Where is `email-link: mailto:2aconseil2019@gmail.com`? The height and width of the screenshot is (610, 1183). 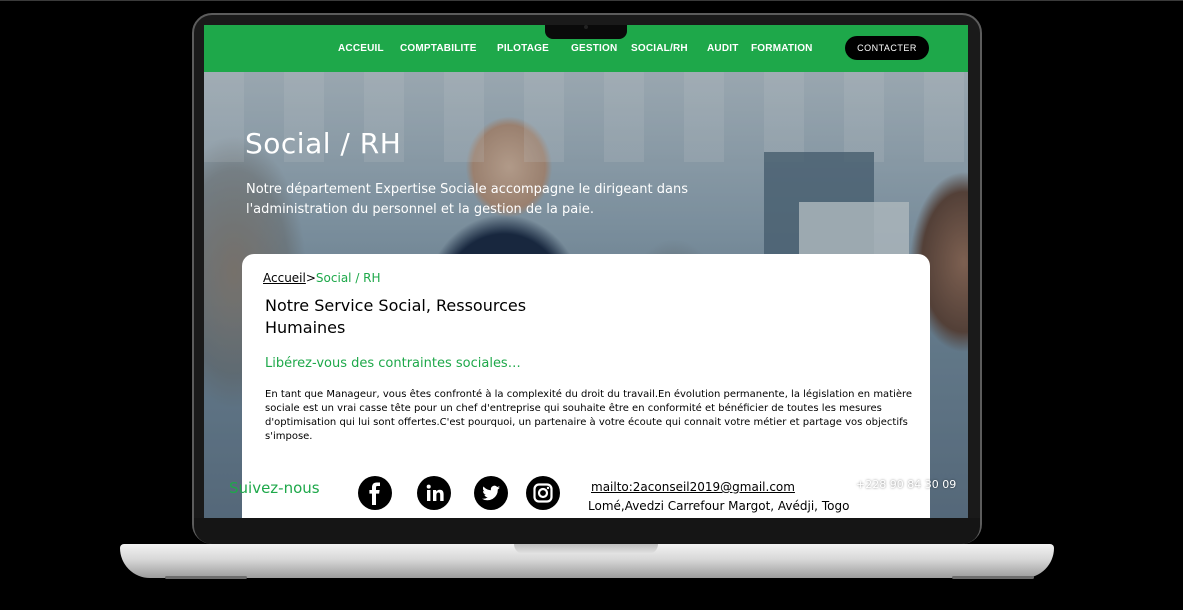 email-link: mailto:2aconseil2019@gmail.com is located at coordinates (693, 487).